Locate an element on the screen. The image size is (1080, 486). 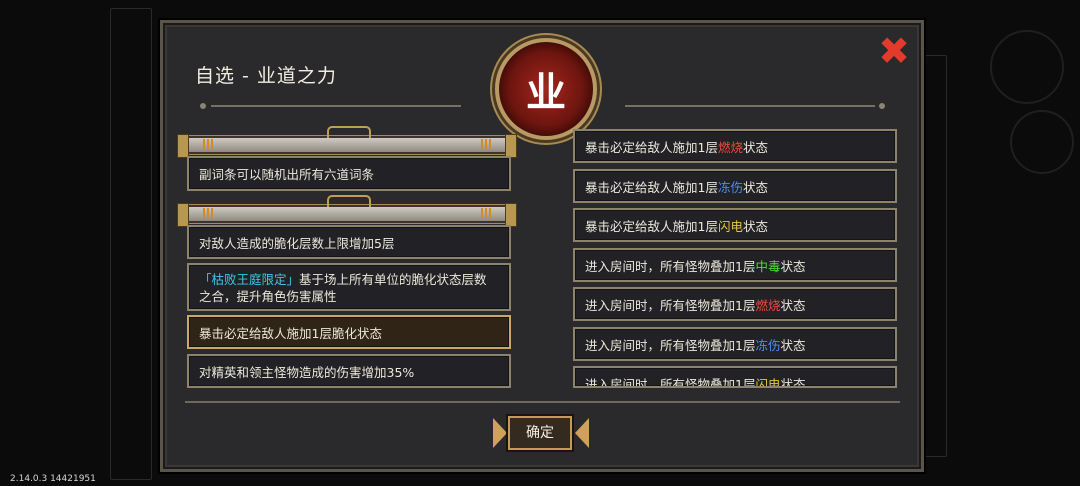
emblem-glyph: 业 is located at coordinates (546, 92).